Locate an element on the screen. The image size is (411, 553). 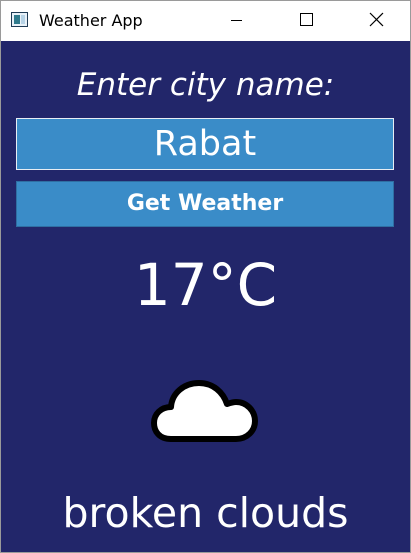
close-button is located at coordinates (376, 21).